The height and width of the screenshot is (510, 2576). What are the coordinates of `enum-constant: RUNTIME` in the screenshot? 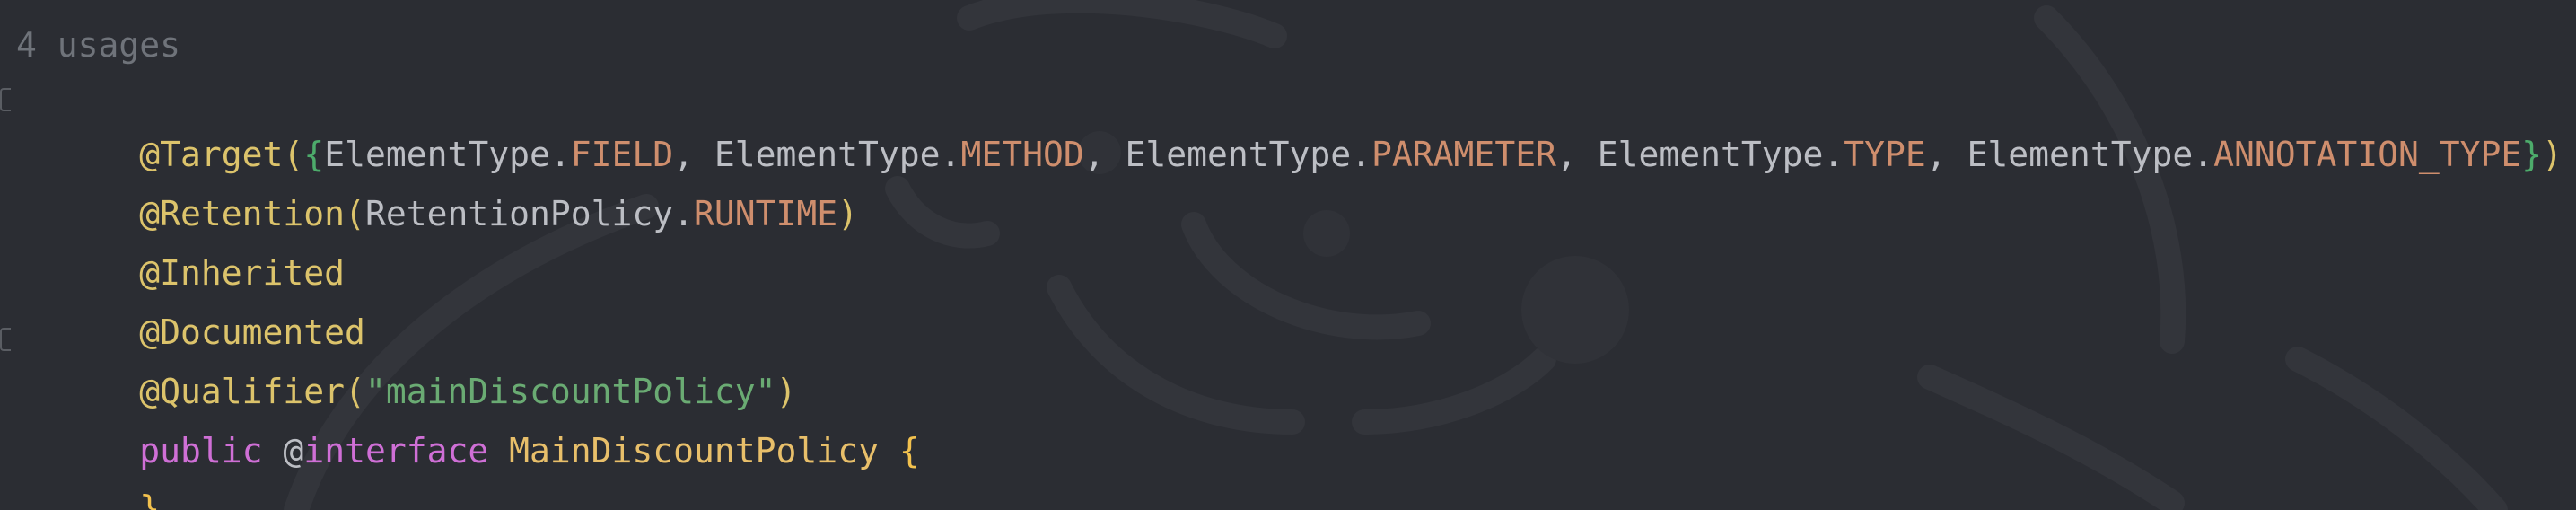 It's located at (766, 213).